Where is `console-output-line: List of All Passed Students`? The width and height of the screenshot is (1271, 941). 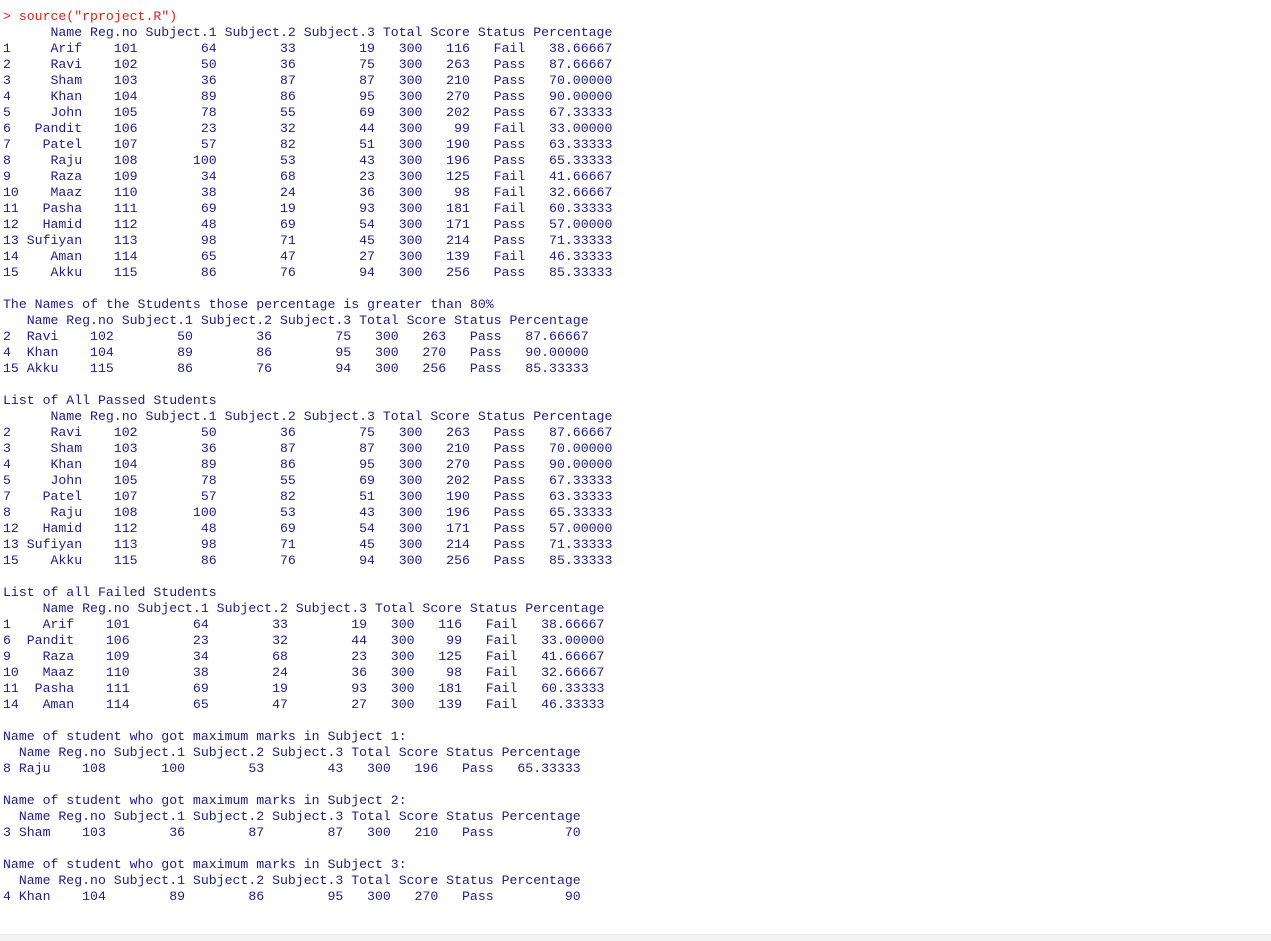 console-output-line: List of All Passed Students is located at coordinates (110, 400).